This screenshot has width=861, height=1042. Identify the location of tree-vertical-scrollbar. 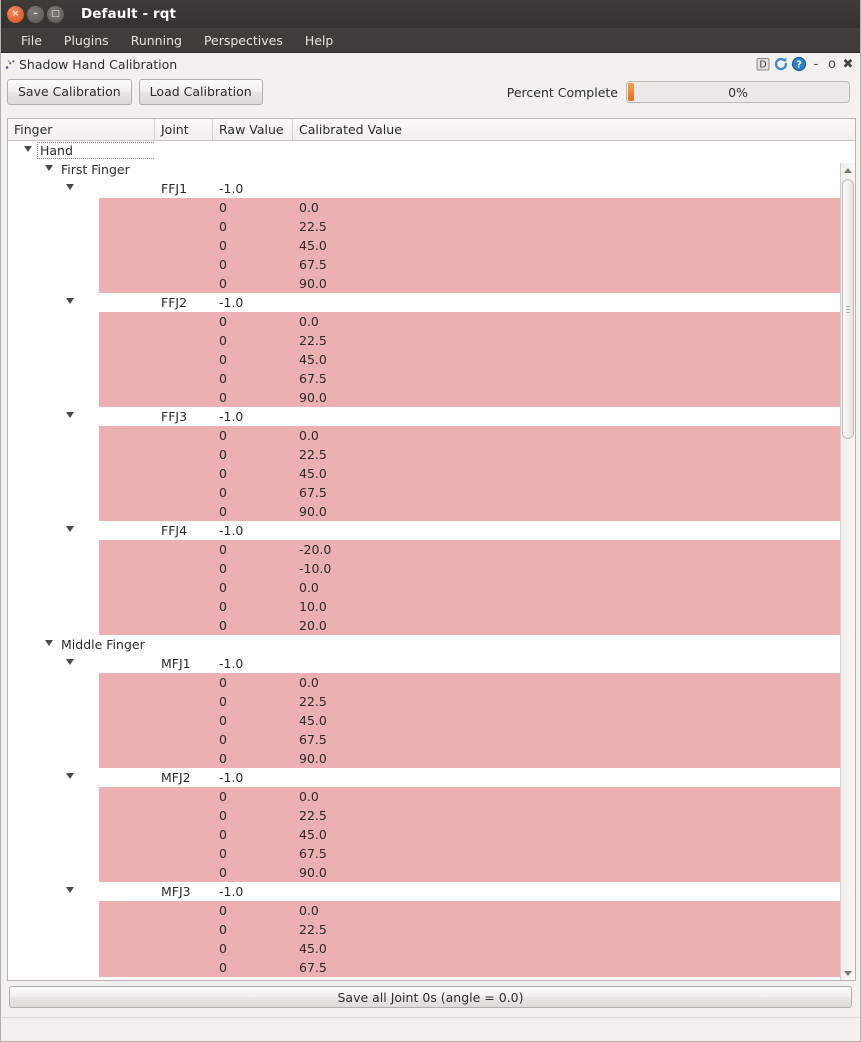
(847, 571).